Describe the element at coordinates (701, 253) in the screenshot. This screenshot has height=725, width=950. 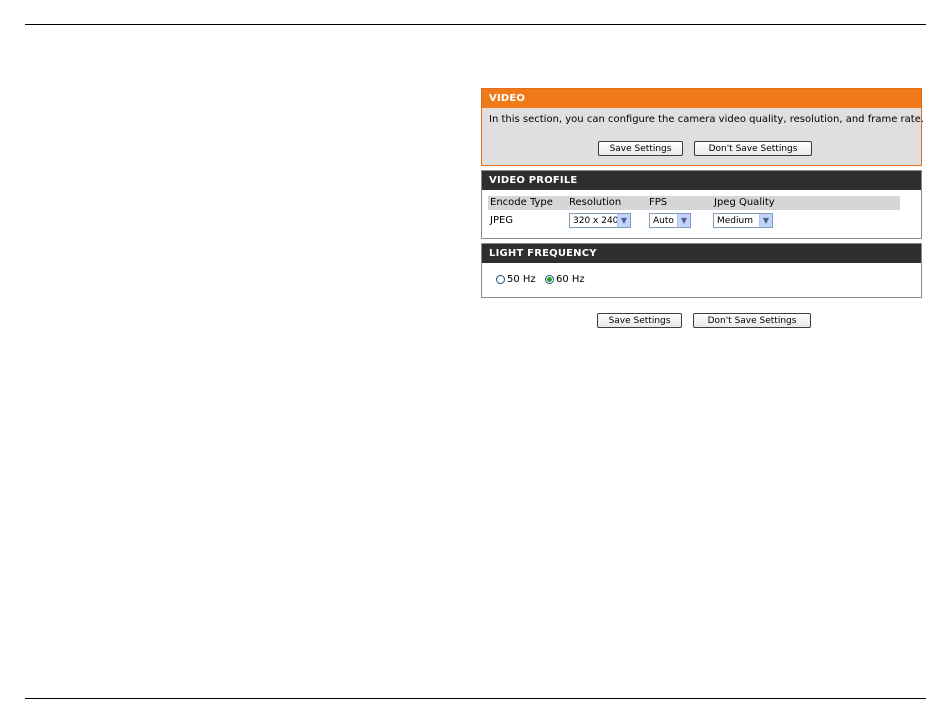
I see `light-frequency-title: LIGHT FREQUENCY` at that location.